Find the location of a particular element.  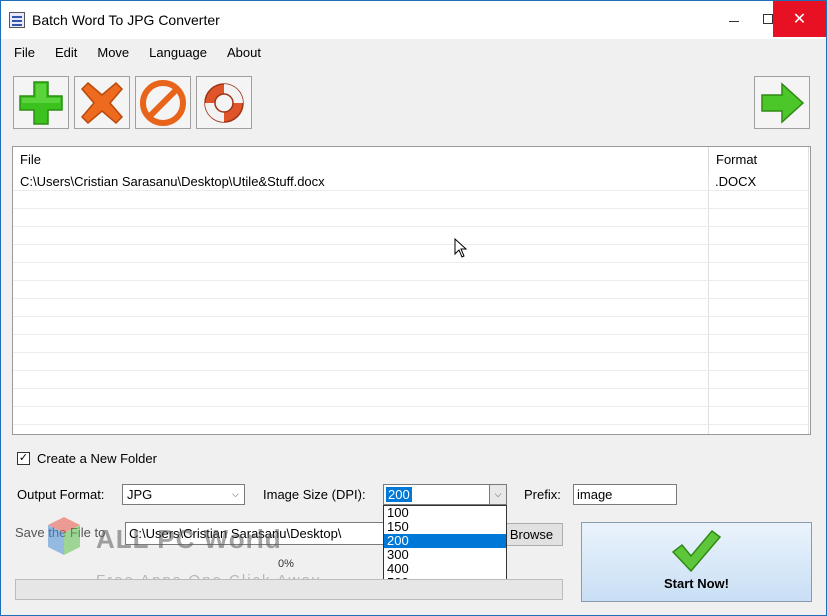

minimize-icon is located at coordinates (733, 21).